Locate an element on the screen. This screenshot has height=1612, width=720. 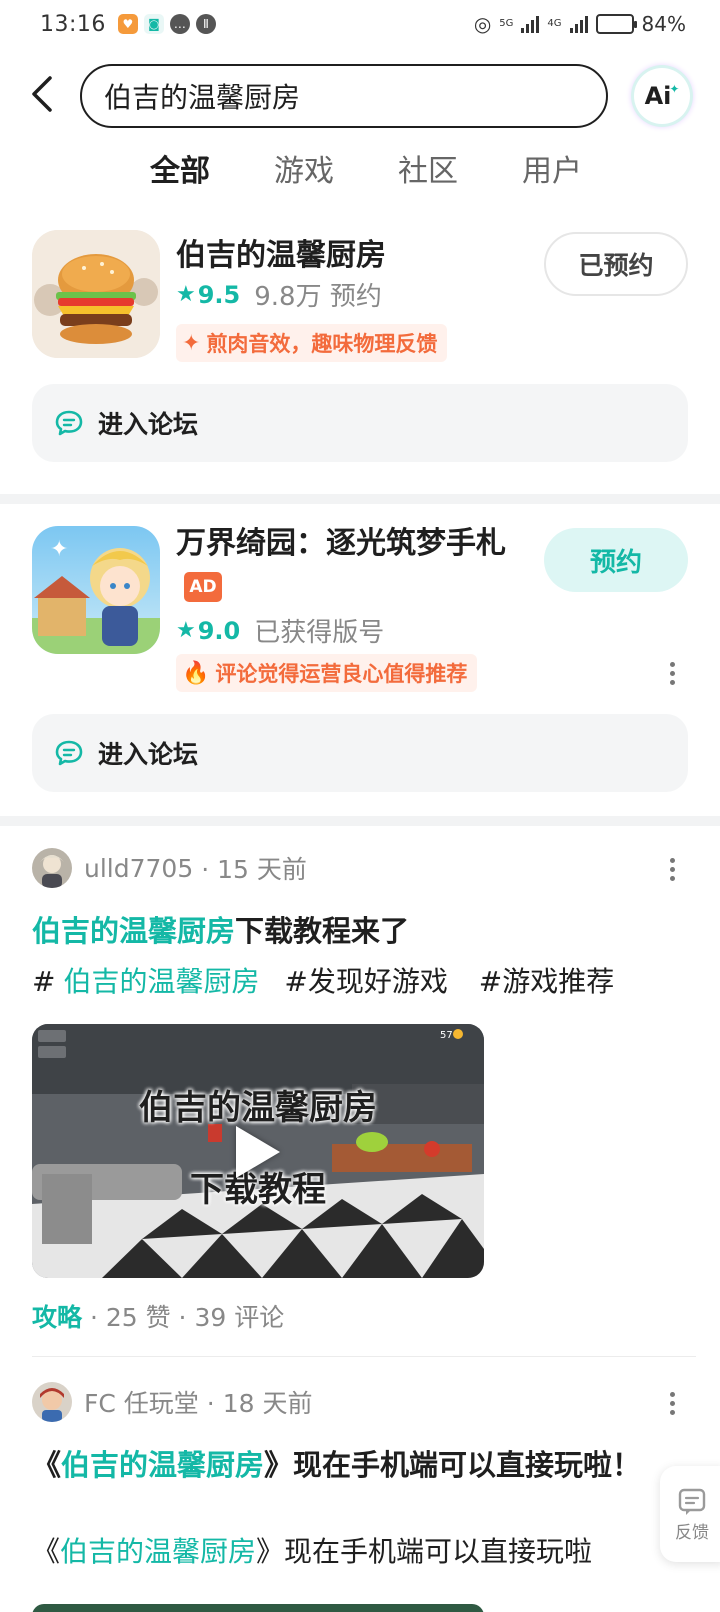
game-icon-burger is located at coordinates (96, 294).